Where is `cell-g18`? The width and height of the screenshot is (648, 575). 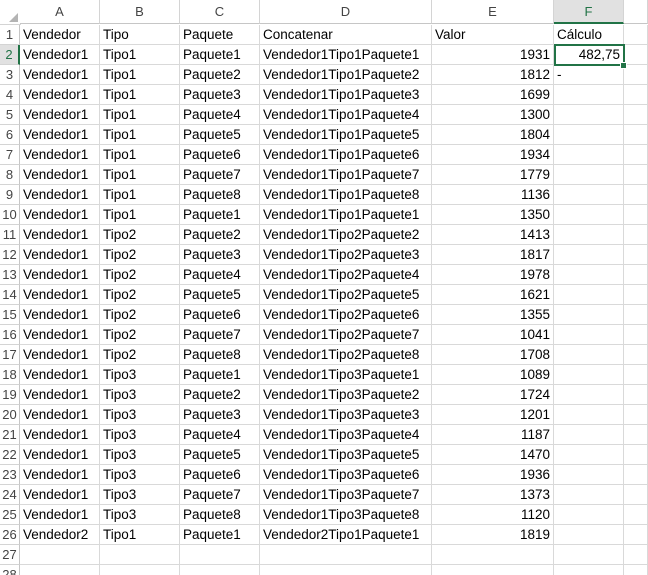
cell-g18 is located at coordinates (636, 375).